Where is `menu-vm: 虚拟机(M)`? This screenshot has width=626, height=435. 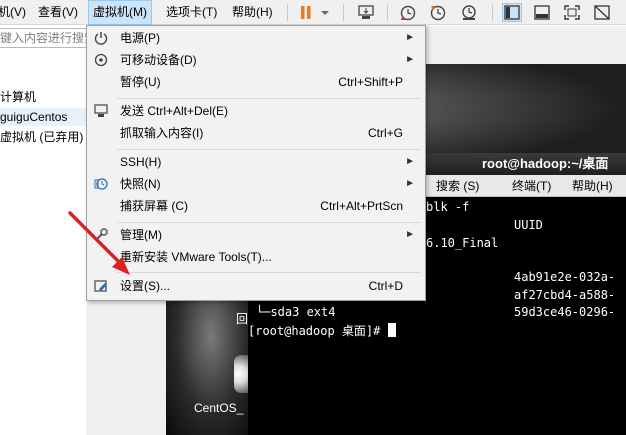 menu-vm: 虚拟机(M) is located at coordinates (120, 12).